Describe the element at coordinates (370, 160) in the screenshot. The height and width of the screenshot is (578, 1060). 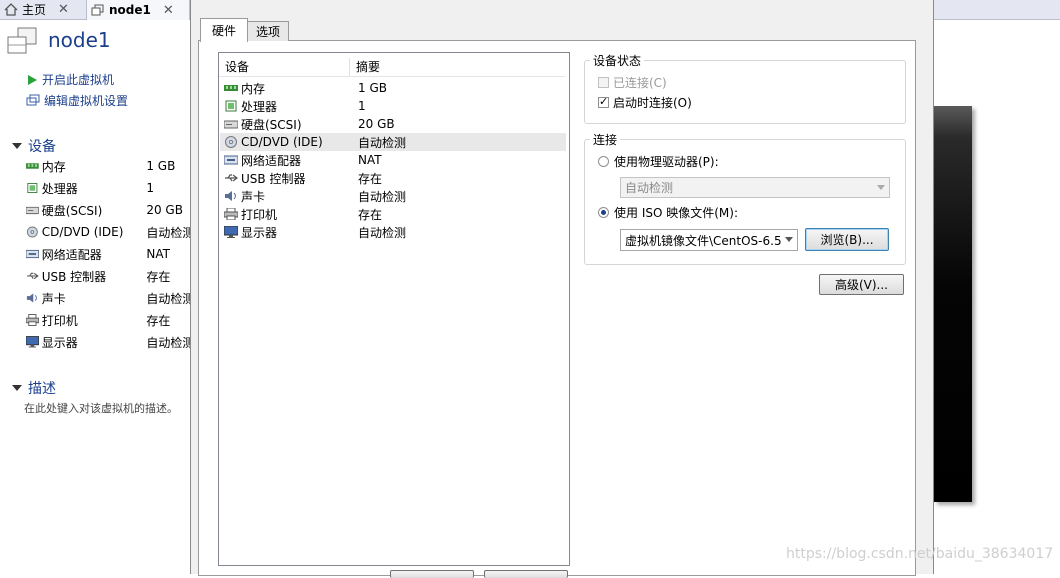
I see `device-summary: NAT` at that location.